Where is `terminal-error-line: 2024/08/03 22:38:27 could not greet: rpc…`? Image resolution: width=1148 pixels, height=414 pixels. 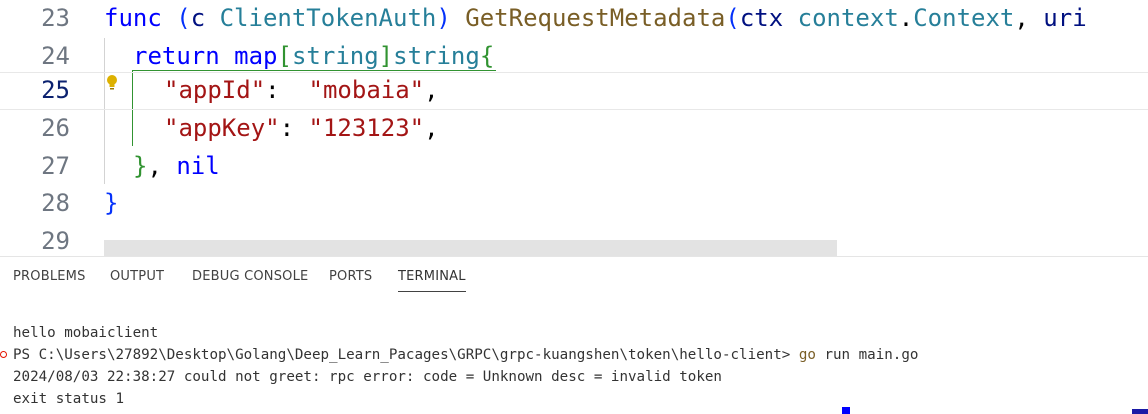 terminal-error-line: 2024/08/03 22:38:27 could not greet: rpc… is located at coordinates (367, 377).